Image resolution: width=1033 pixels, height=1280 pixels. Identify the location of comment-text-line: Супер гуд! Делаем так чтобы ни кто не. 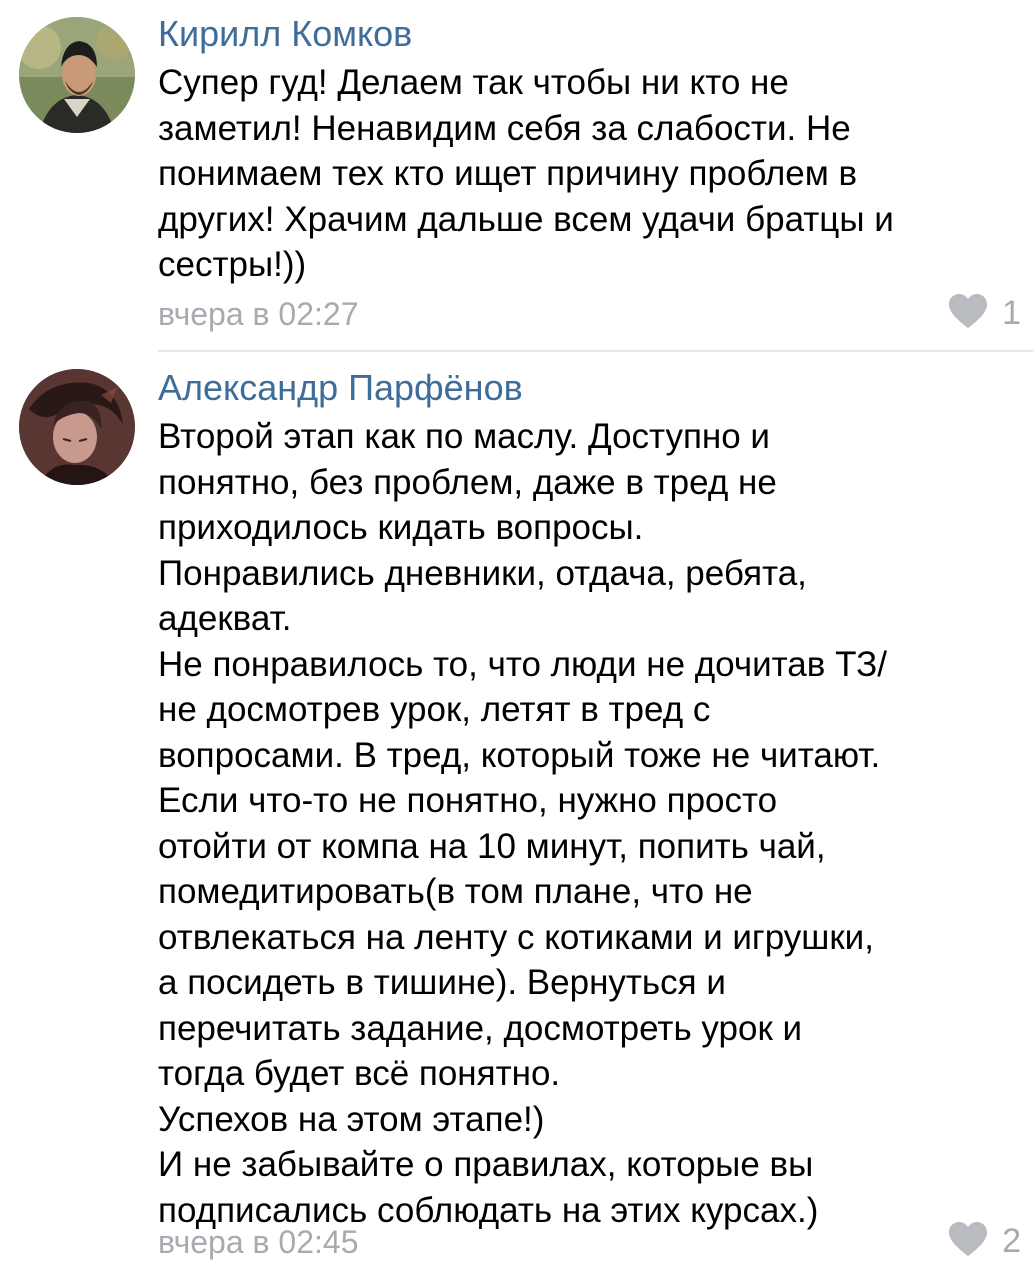
(473, 82).